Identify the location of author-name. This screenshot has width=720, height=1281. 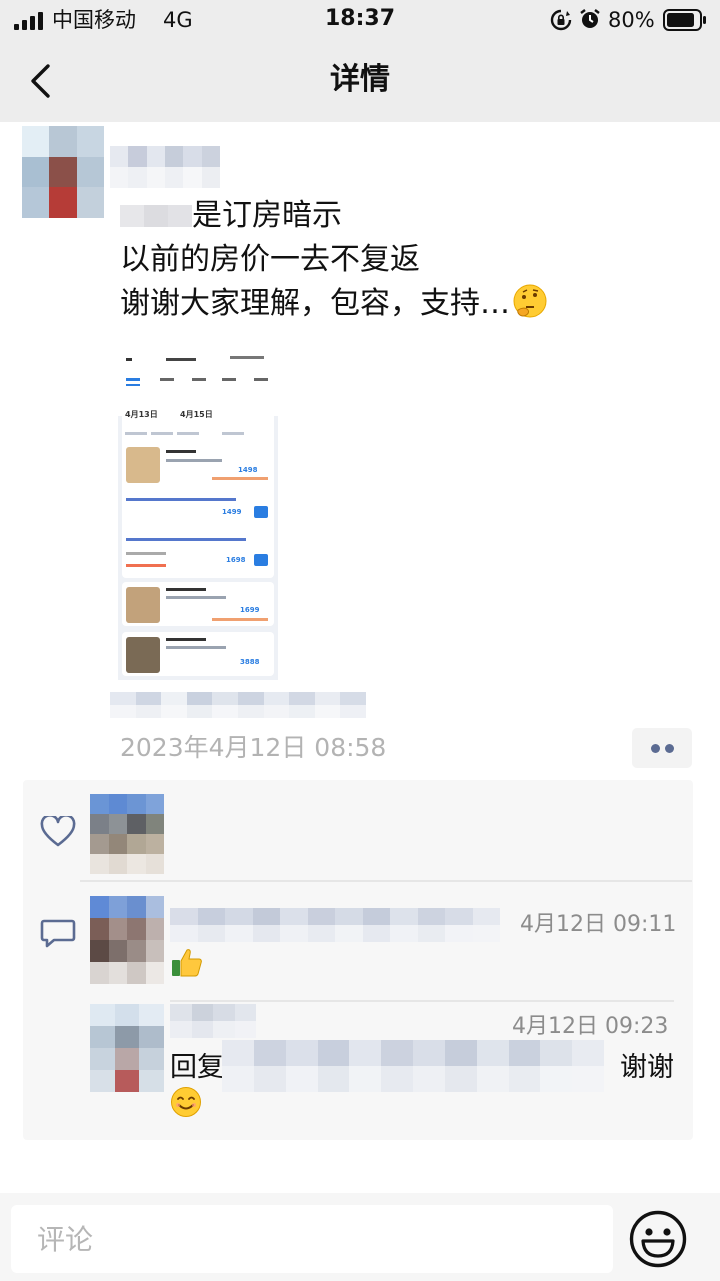
(165, 167).